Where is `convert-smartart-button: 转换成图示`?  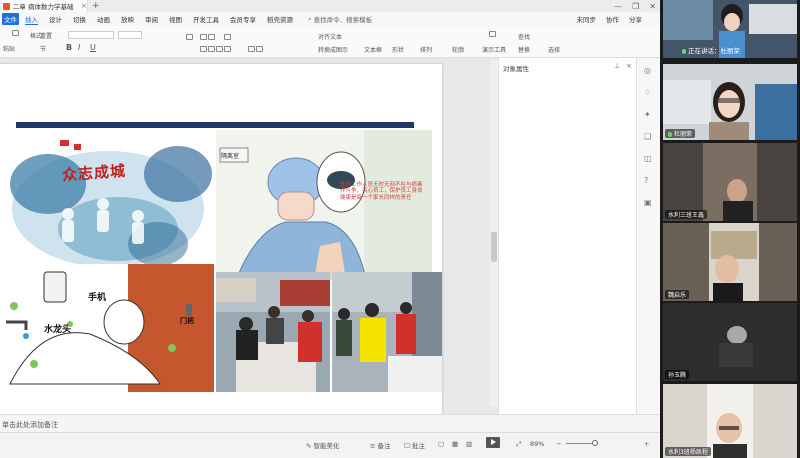 convert-smartart-button: 转换成图示 is located at coordinates (333, 49).